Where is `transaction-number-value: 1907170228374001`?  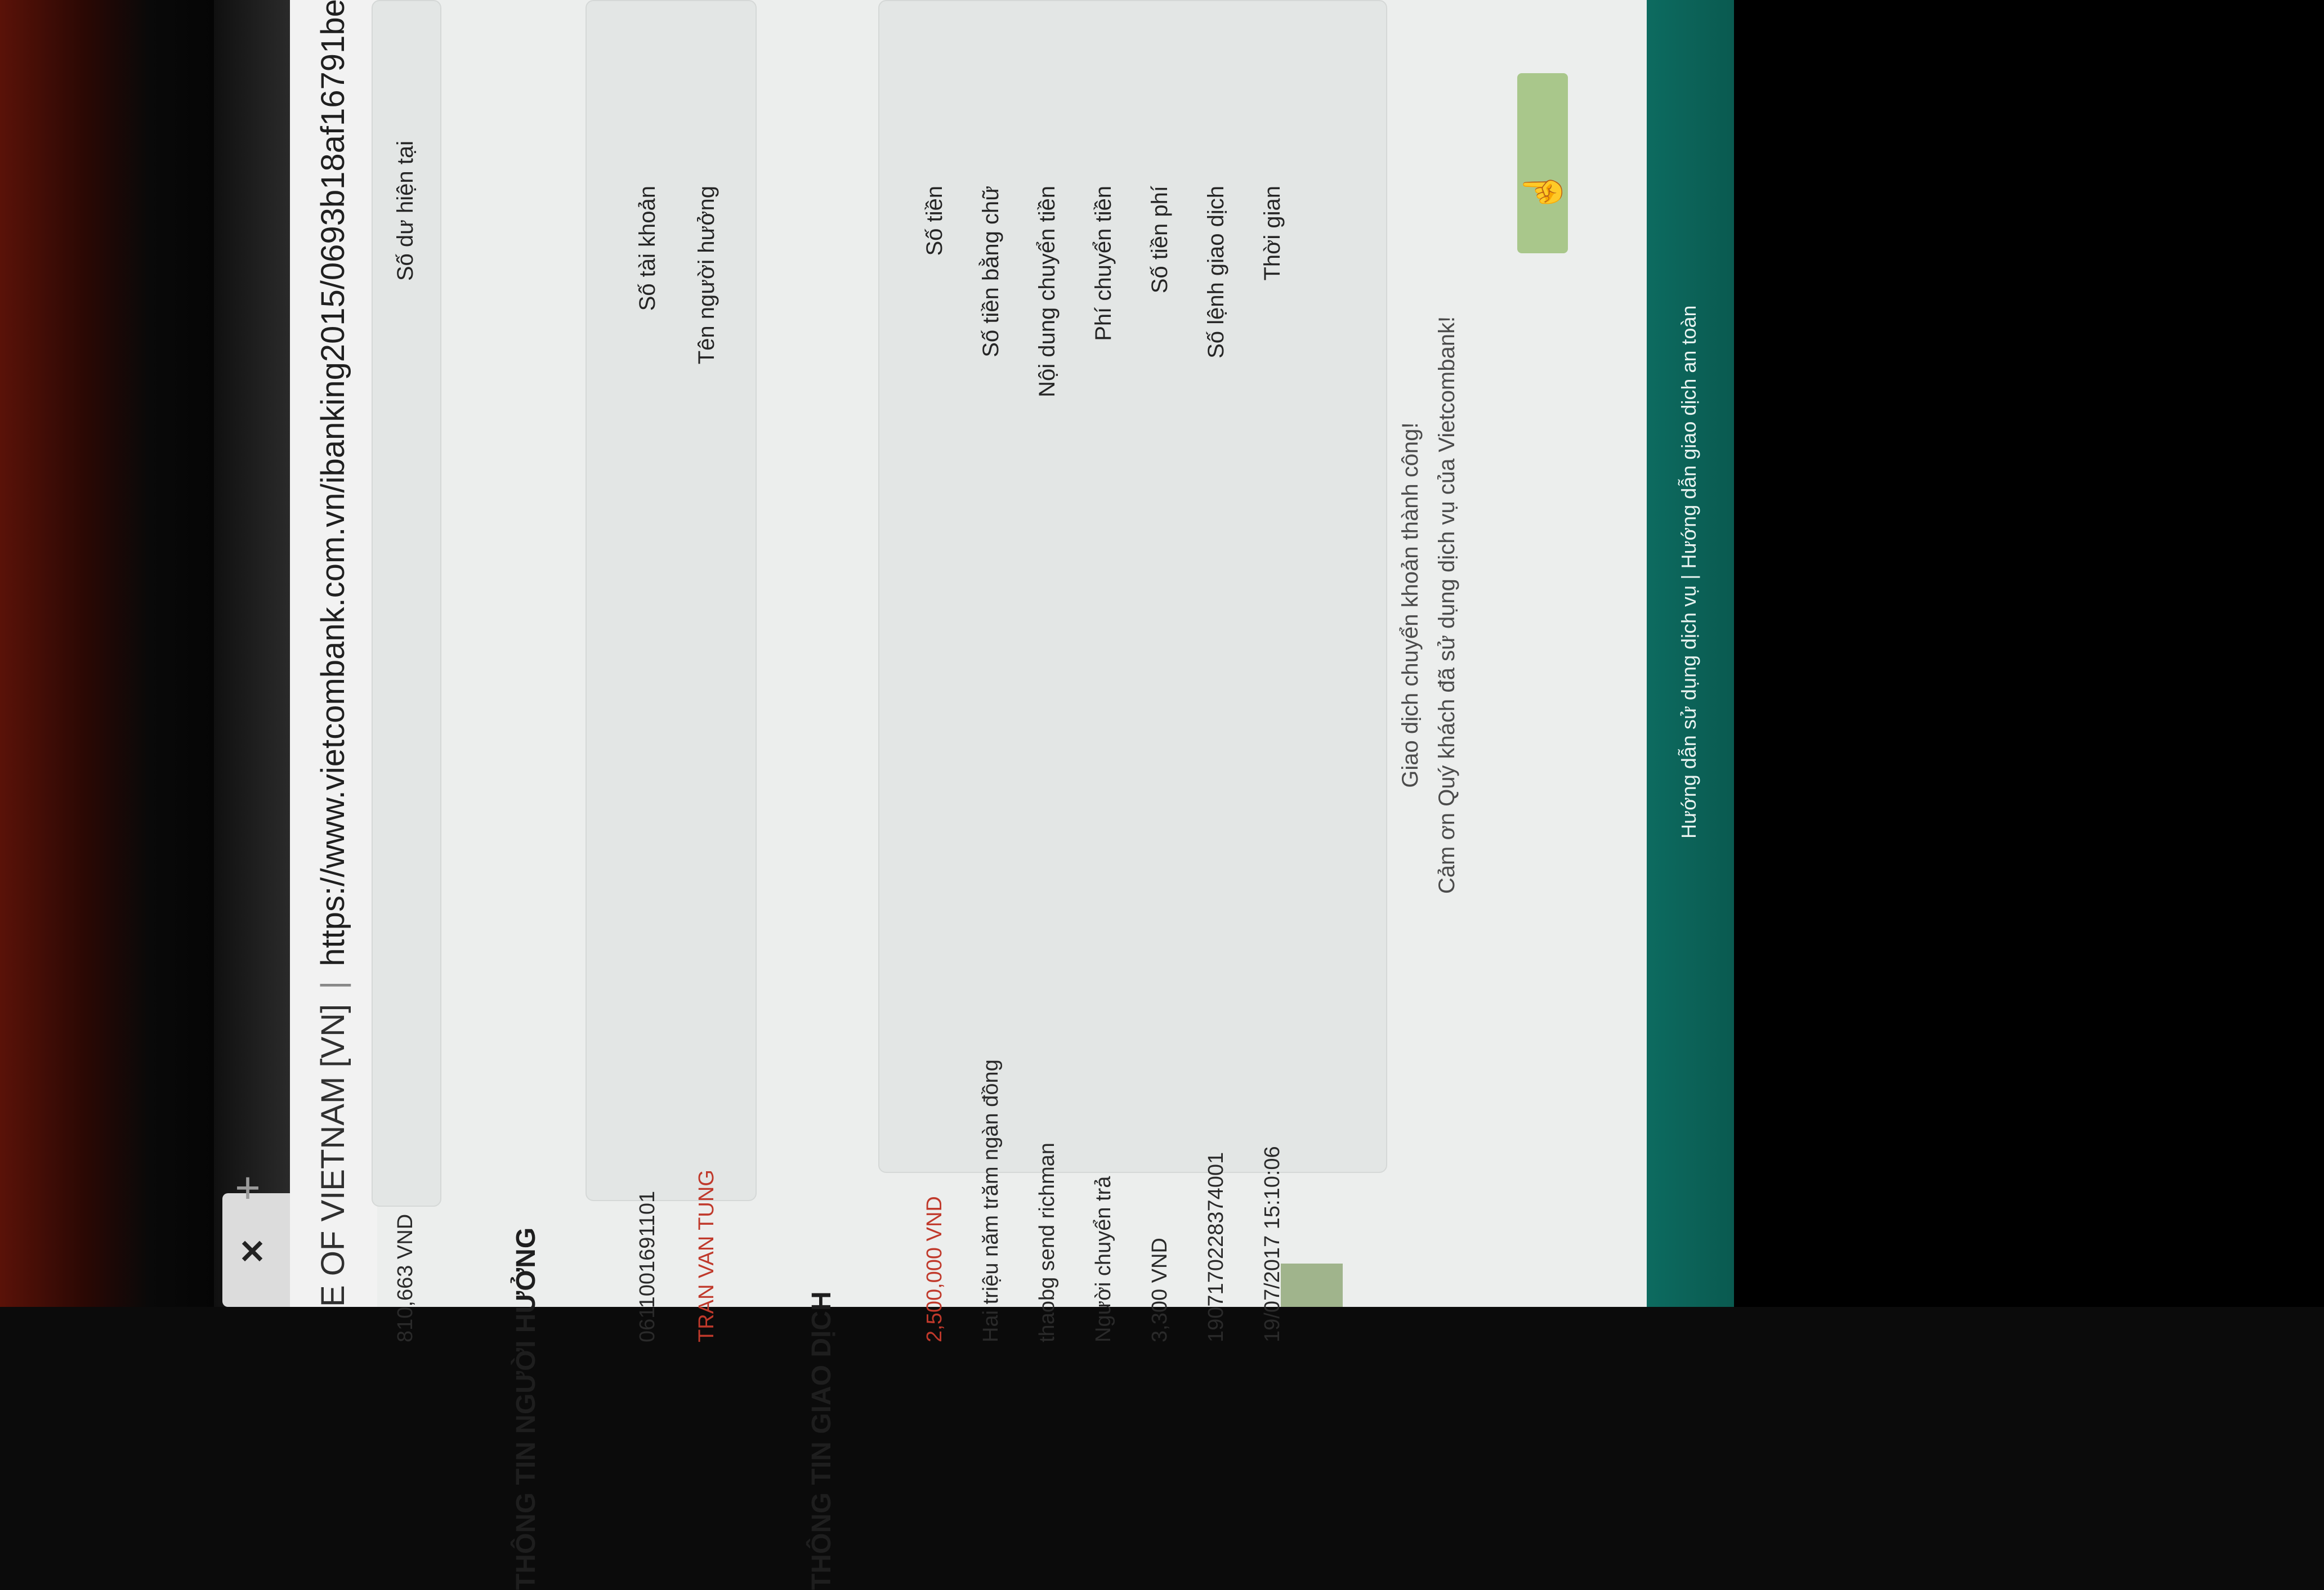
transaction-number-value: 1907170228374001 is located at coordinates (1216, 1247).